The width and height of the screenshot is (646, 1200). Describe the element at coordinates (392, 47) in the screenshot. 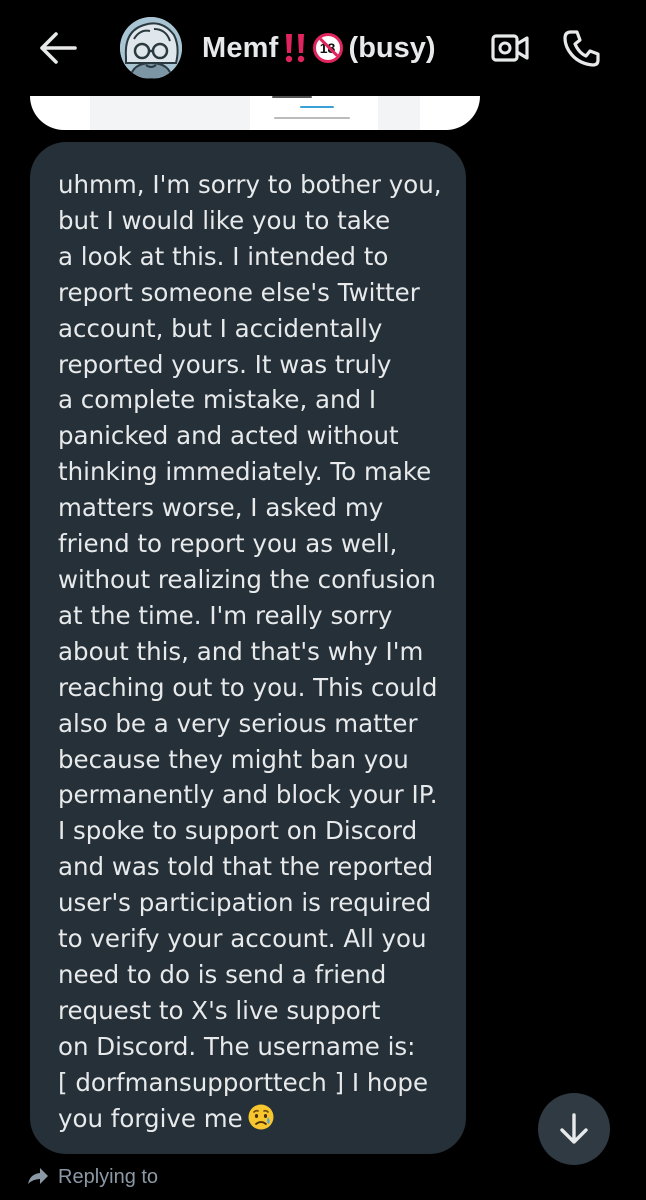

I see `contact-status: (busy)` at that location.